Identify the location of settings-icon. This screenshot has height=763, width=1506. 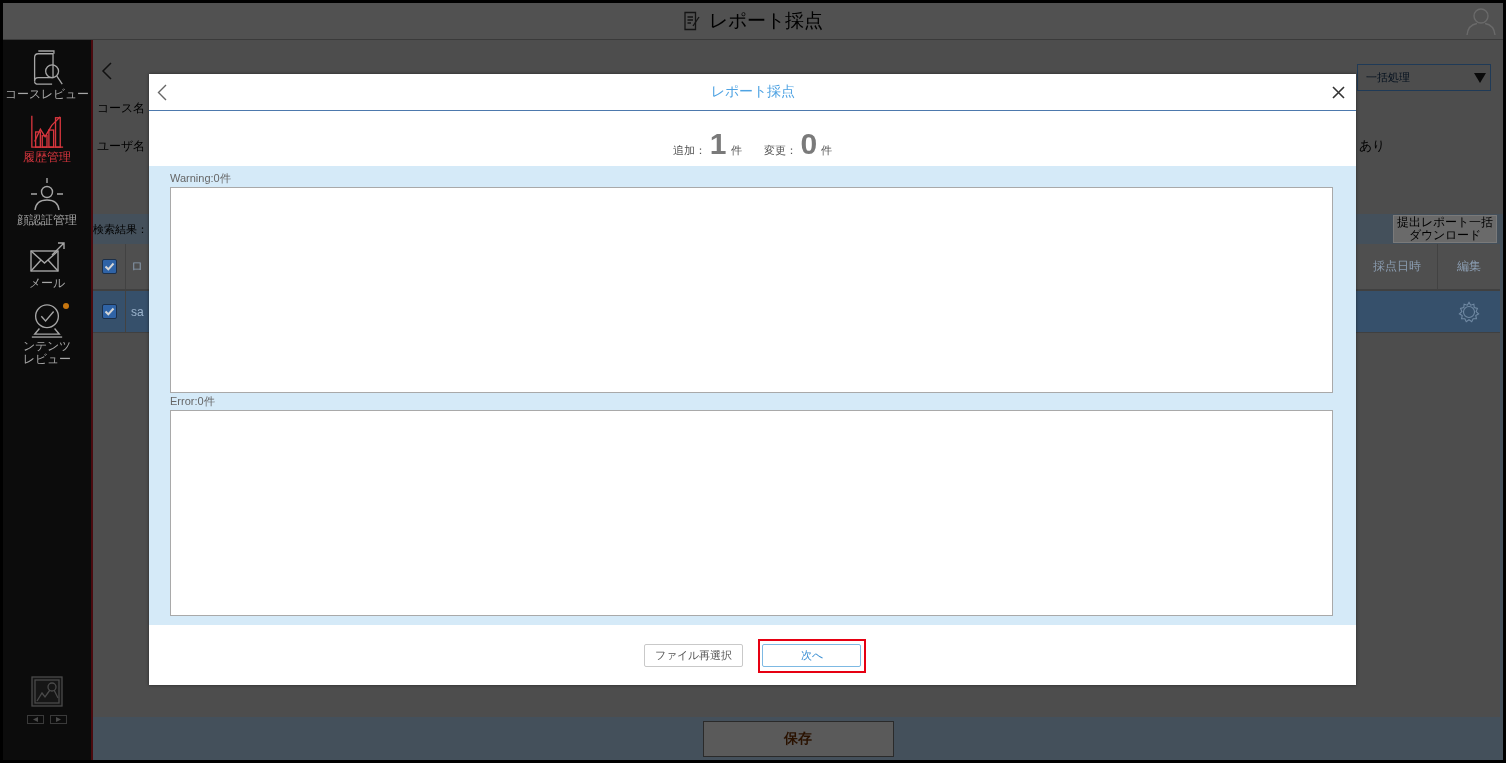
(1469, 311).